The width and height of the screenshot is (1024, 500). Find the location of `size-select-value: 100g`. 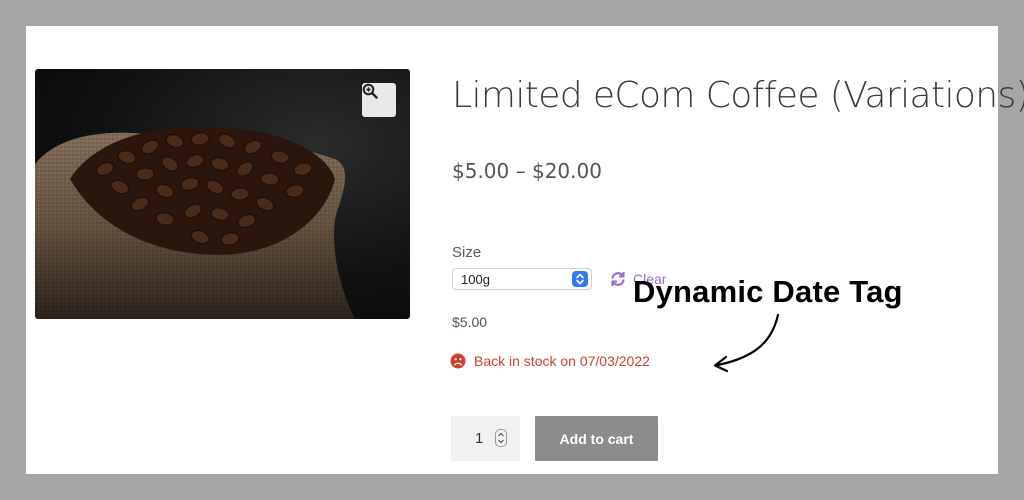

size-select-value: 100g is located at coordinates (475, 279).